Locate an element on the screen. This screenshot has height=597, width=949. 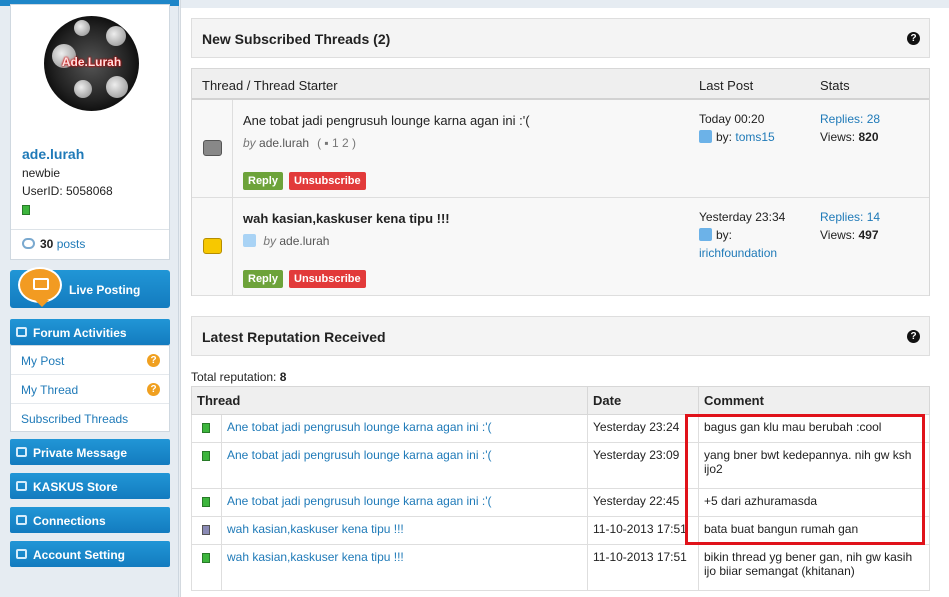
views: Views: 497 is located at coordinates (849, 235).